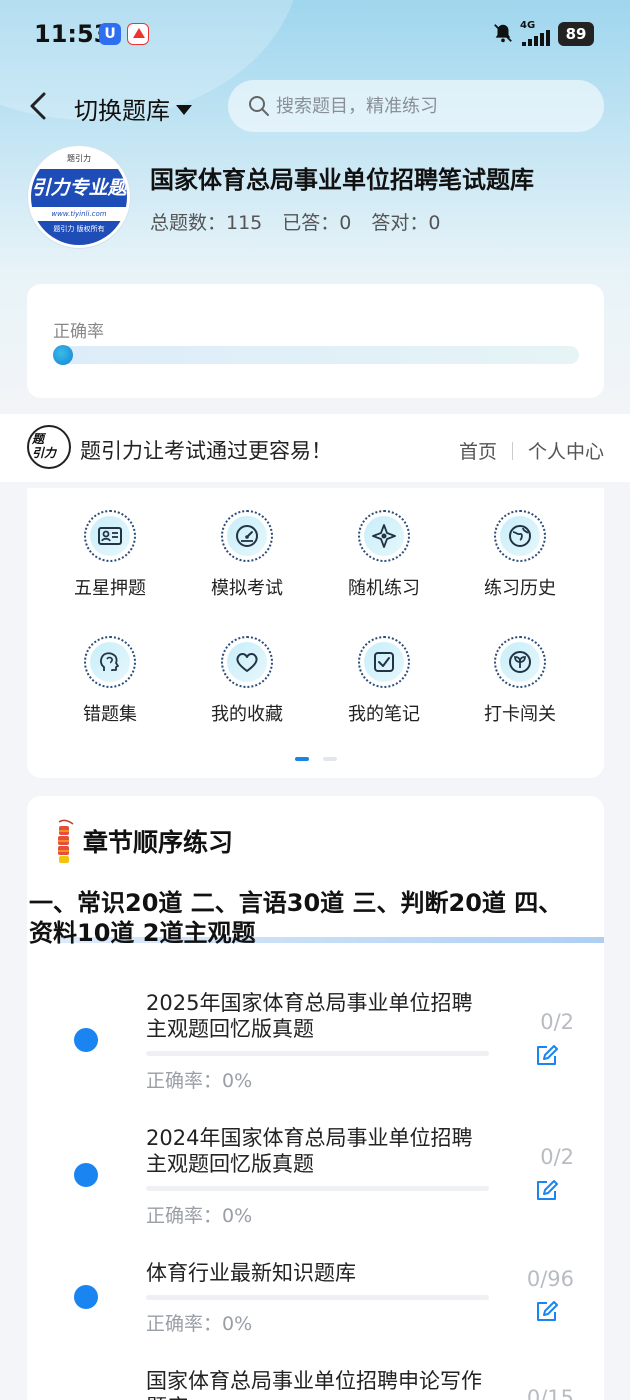 Image resolution: width=630 pixels, height=1400 pixels. What do you see at coordinates (317, 223) in the screenshot?
I see `stat-answered: 已答：0` at bounding box center [317, 223].